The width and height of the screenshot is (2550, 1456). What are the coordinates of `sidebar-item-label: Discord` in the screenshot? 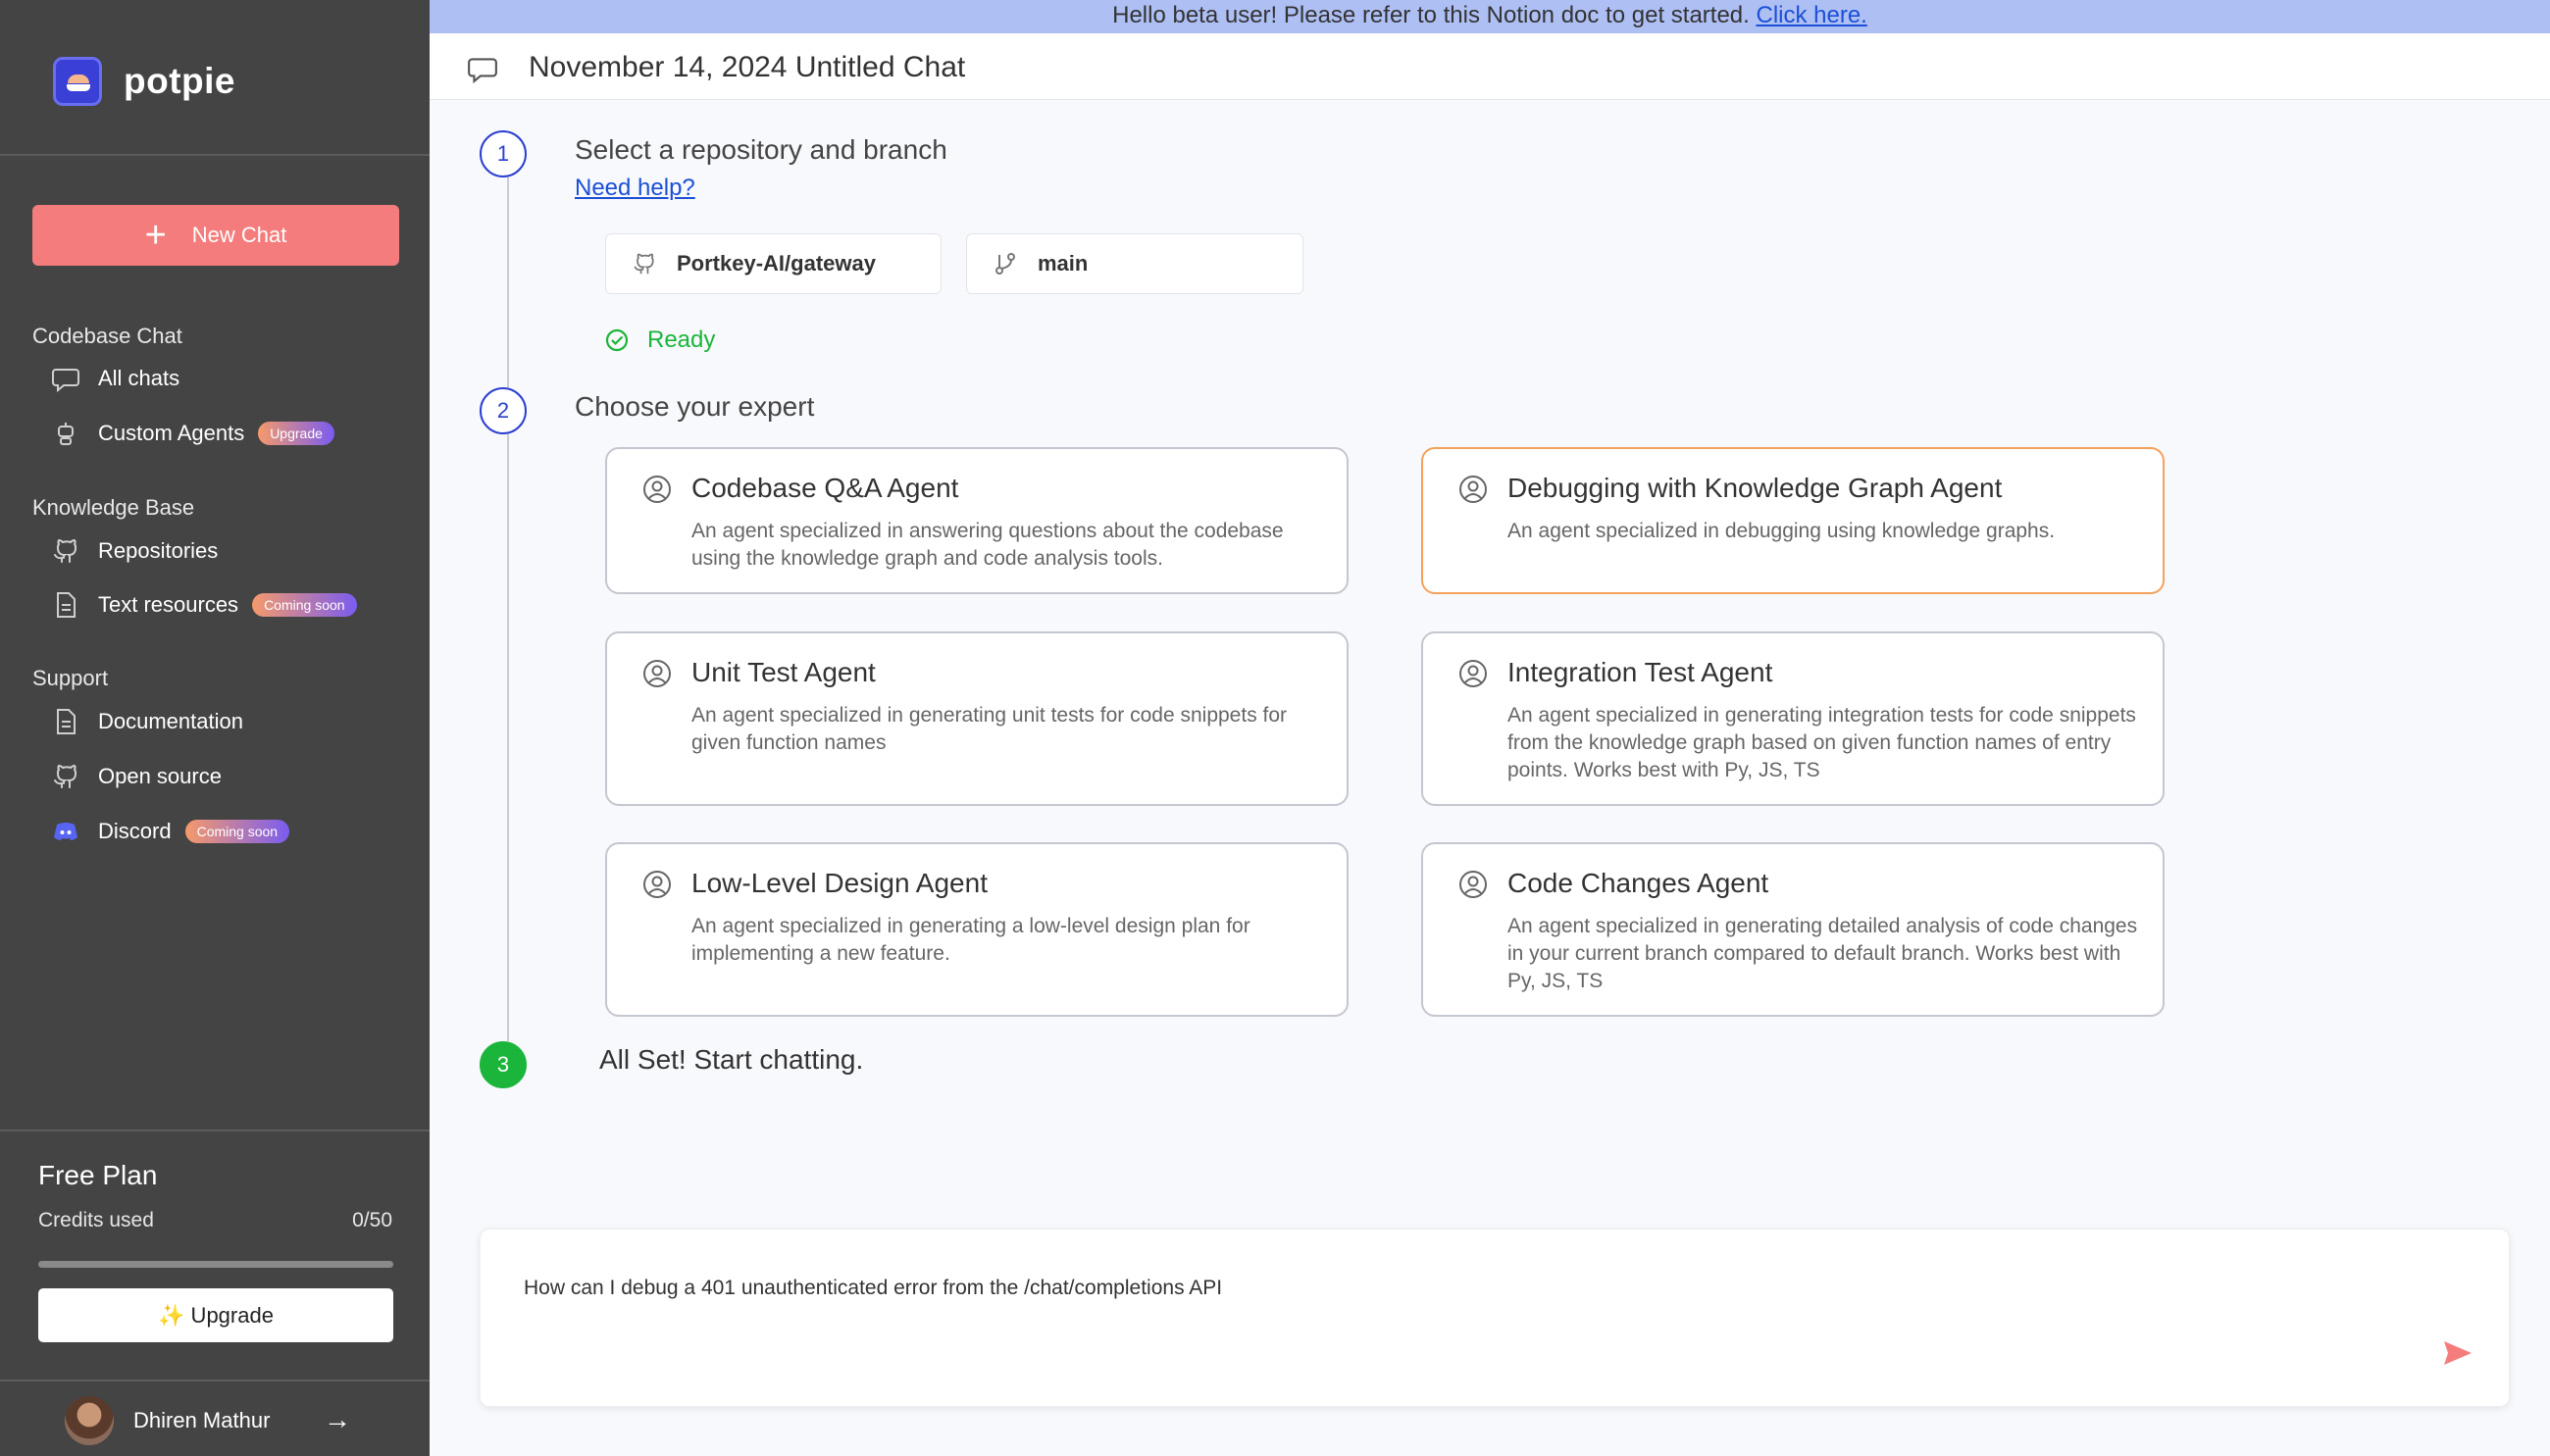 It's located at (135, 831).